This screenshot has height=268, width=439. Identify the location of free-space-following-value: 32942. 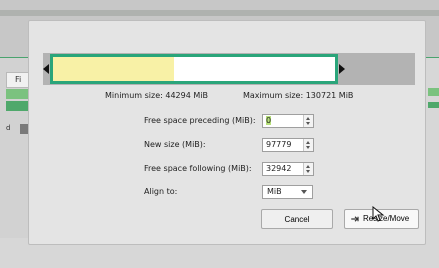
(278, 168).